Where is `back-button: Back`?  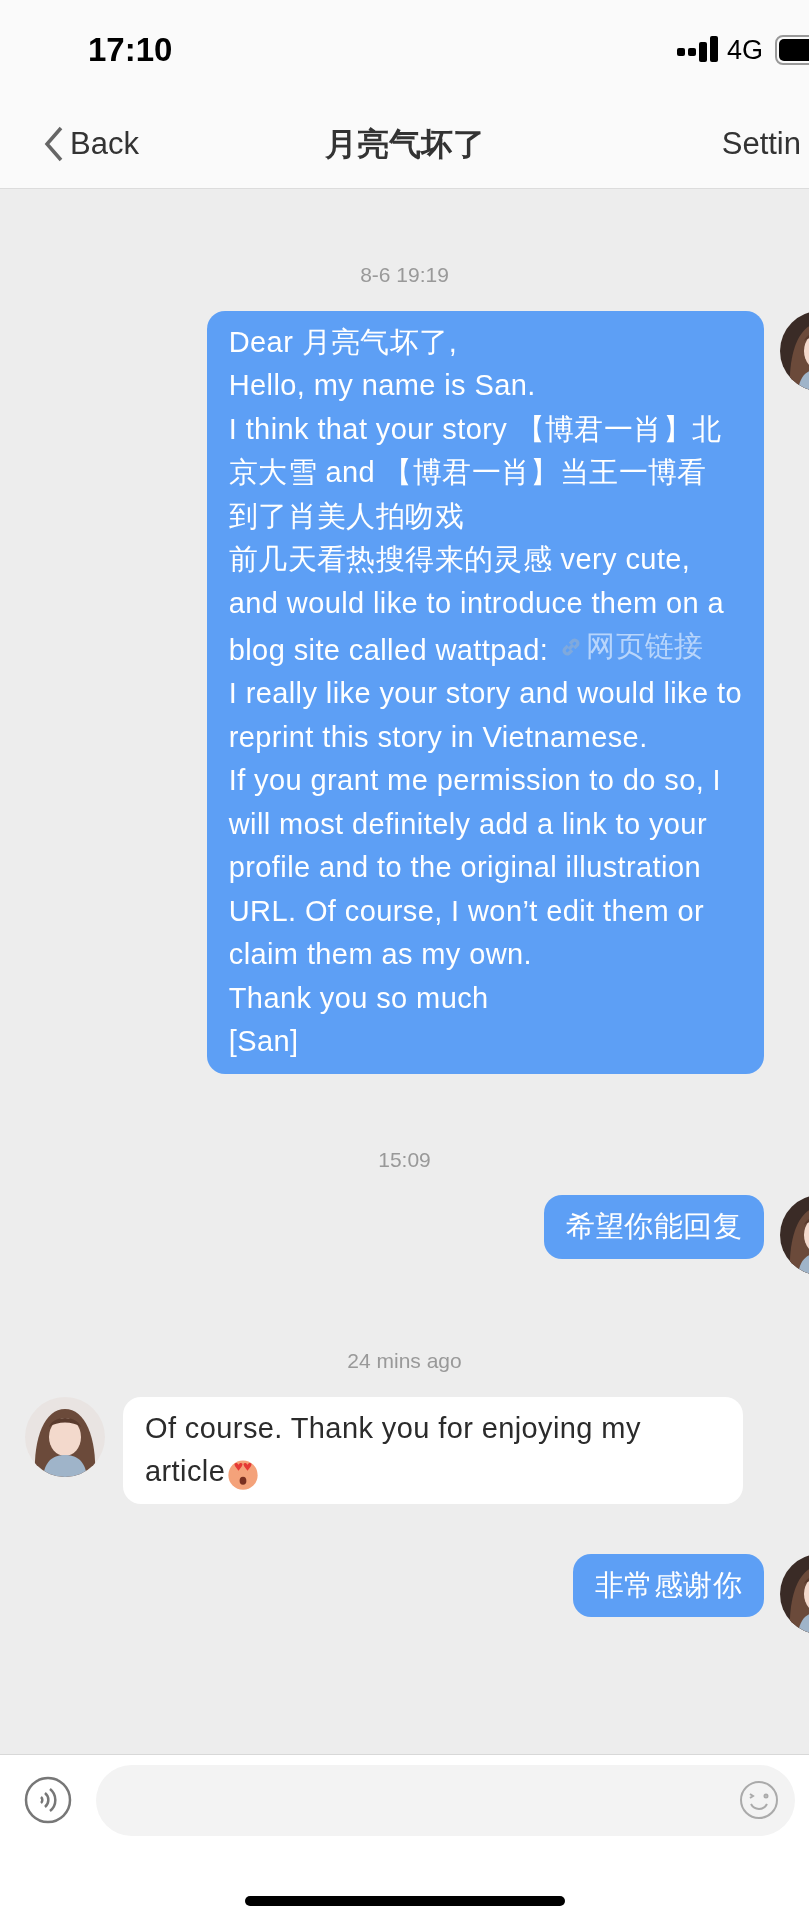
back-button: Back is located at coordinates (91, 144).